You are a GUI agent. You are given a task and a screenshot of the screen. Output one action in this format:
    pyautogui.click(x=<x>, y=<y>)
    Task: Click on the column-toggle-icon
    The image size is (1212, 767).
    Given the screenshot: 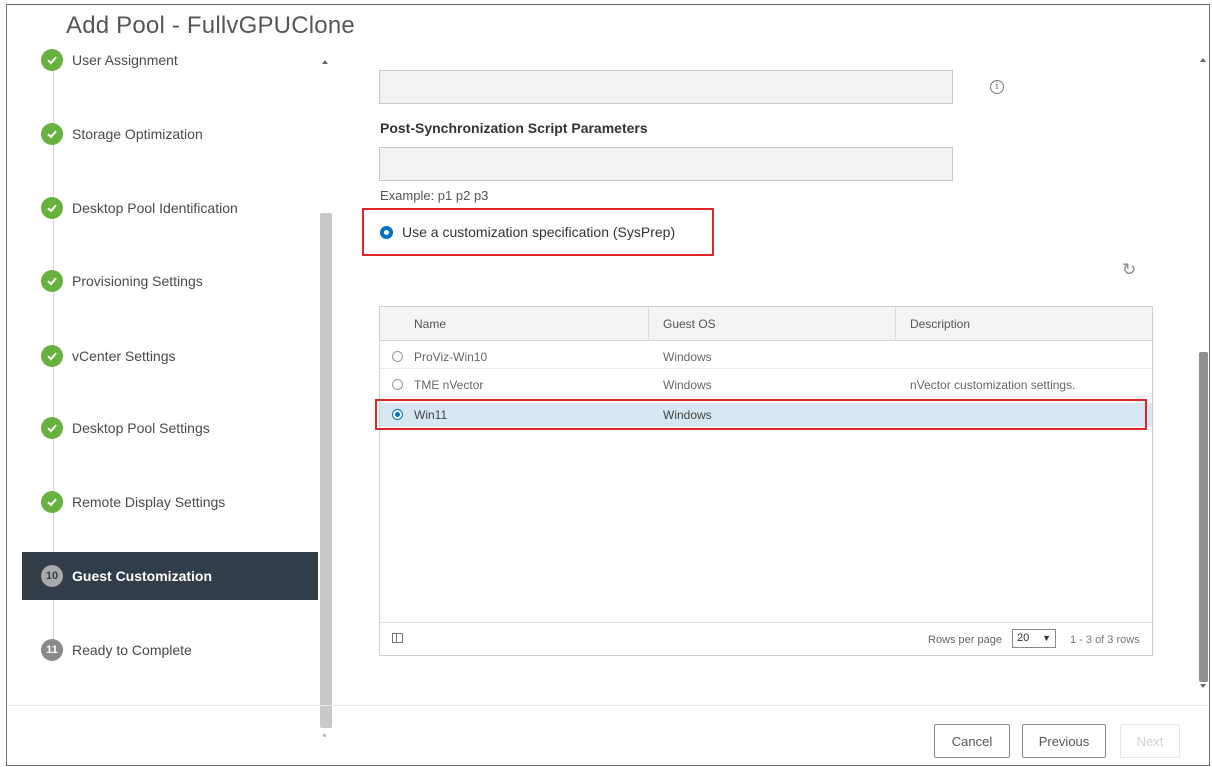 What is the action you would take?
    pyautogui.click(x=397, y=638)
    